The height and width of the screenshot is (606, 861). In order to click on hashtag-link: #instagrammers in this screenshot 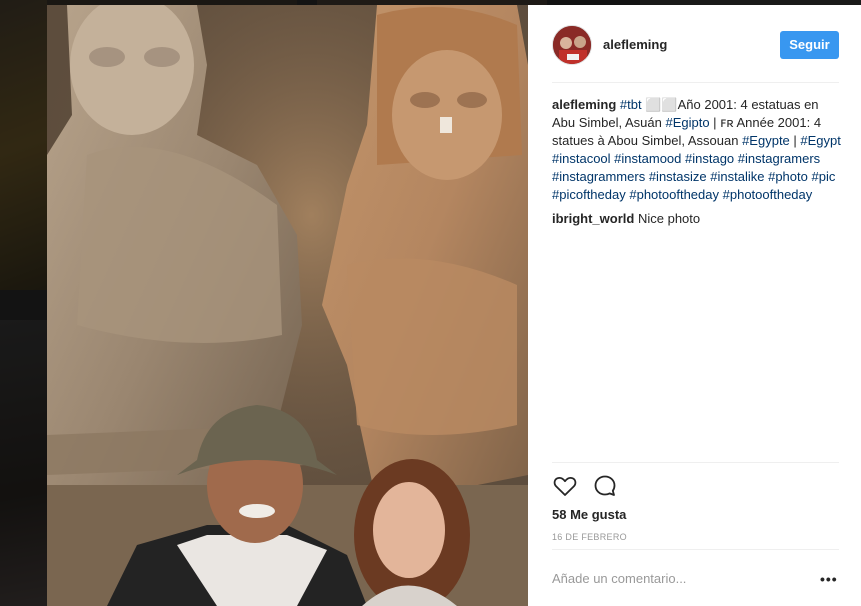, I will do `click(598, 176)`.